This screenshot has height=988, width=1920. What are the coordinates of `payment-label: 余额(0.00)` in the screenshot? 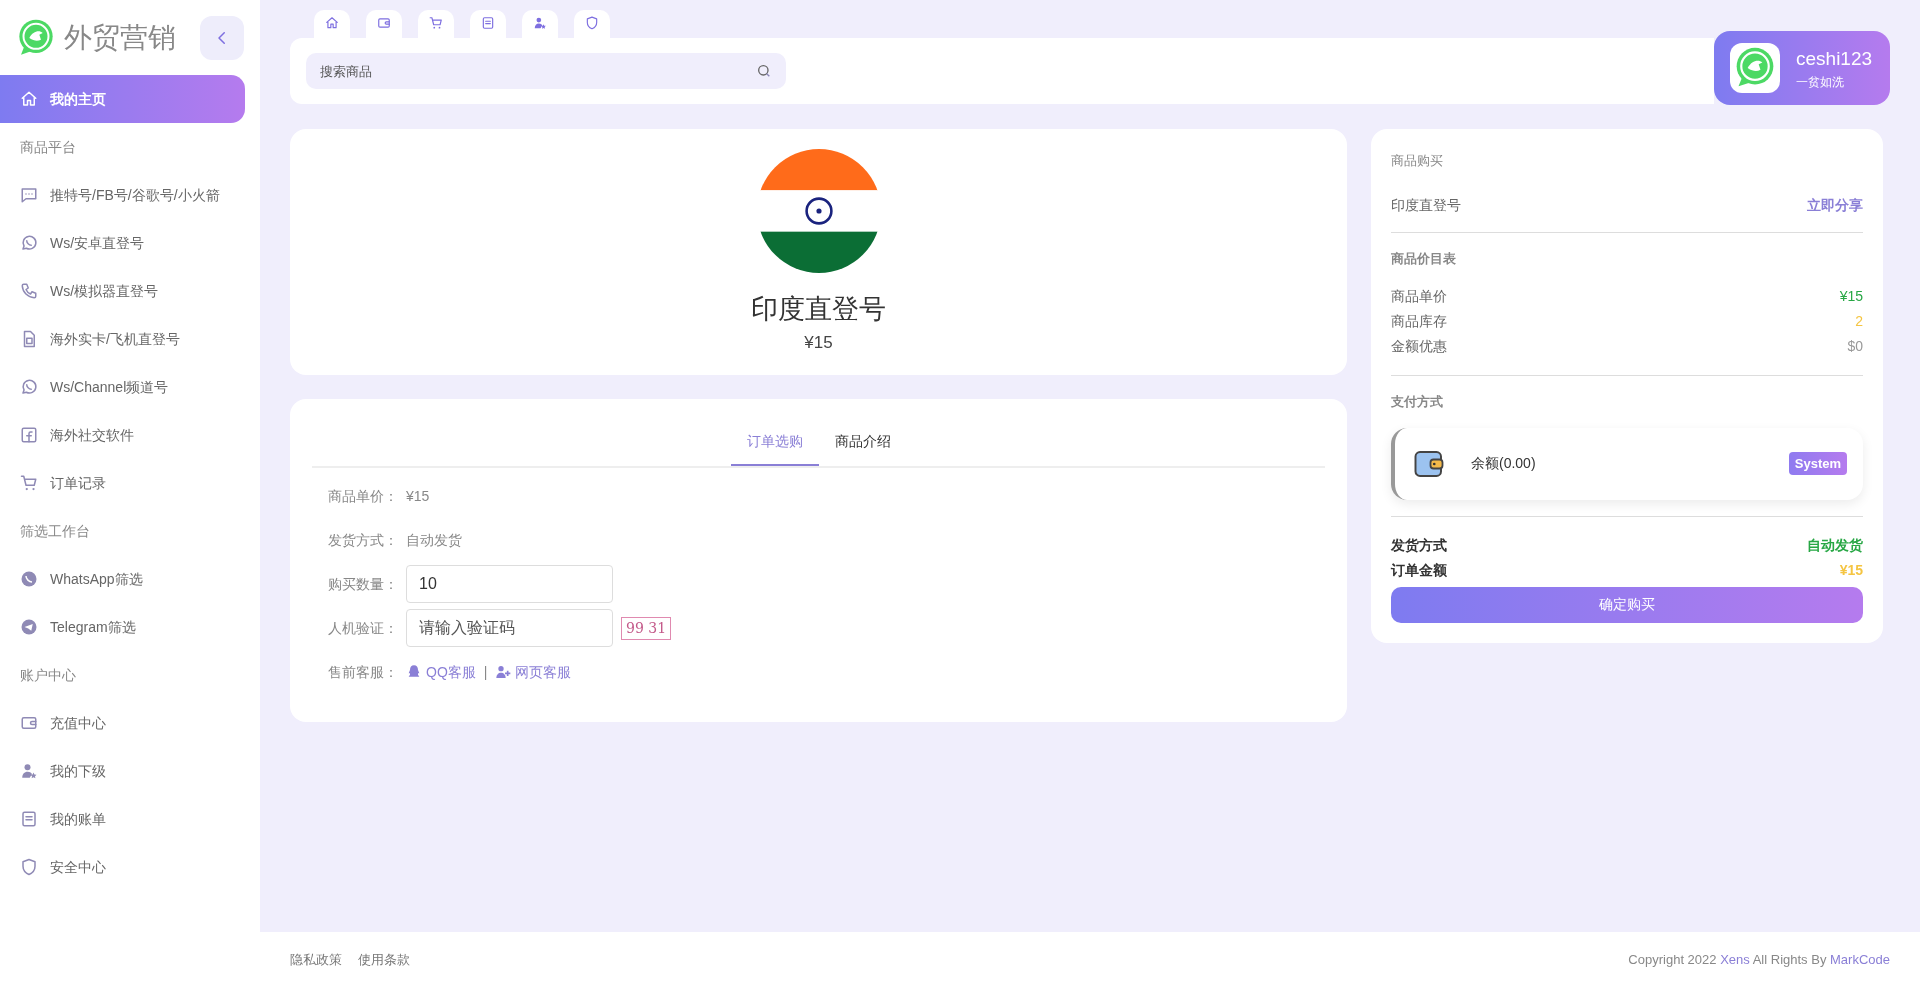 It's located at (1503, 463).